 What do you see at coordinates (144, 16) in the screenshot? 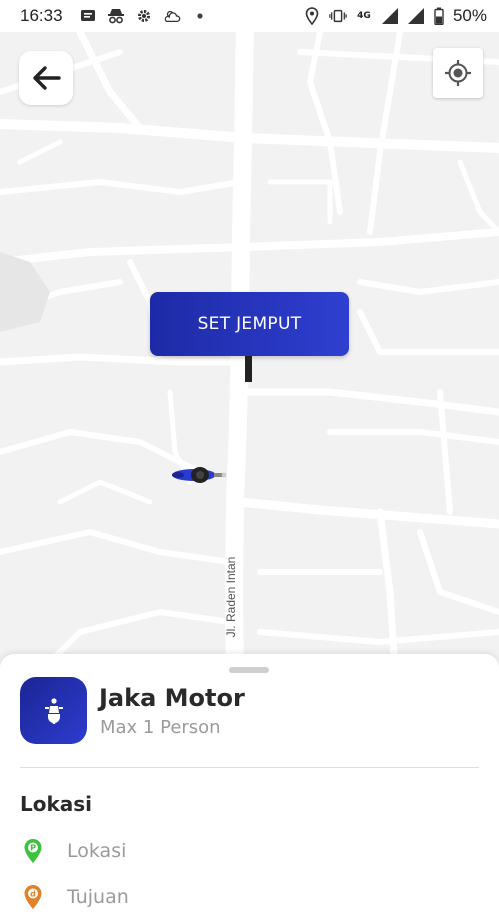
I see `settings-gear-icon` at bounding box center [144, 16].